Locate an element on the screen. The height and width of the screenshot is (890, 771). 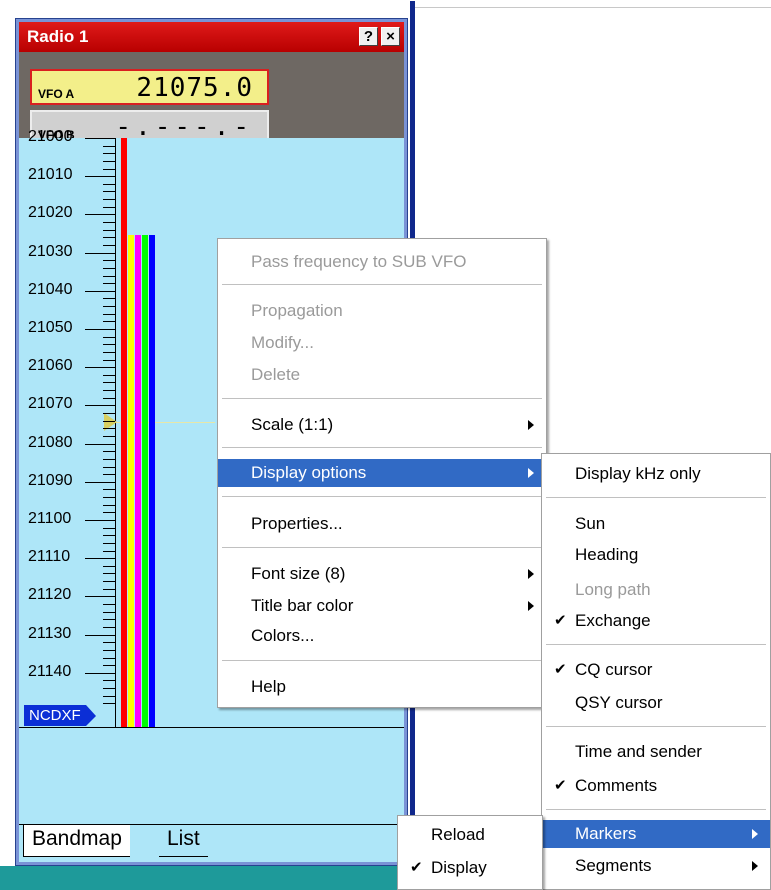
menu-time-and-sender: Time and sender is located at coordinates (656, 752).